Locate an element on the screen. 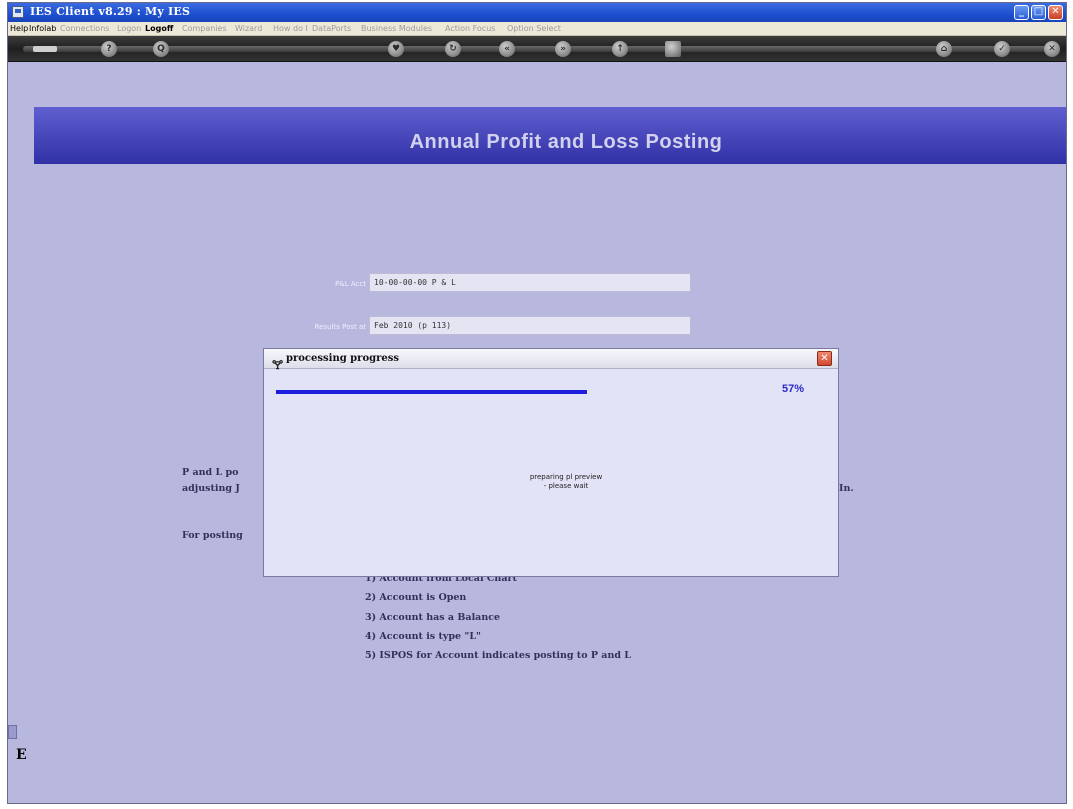 The width and height of the screenshot is (1073, 809). side-mark: E is located at coordinates (21, 755).